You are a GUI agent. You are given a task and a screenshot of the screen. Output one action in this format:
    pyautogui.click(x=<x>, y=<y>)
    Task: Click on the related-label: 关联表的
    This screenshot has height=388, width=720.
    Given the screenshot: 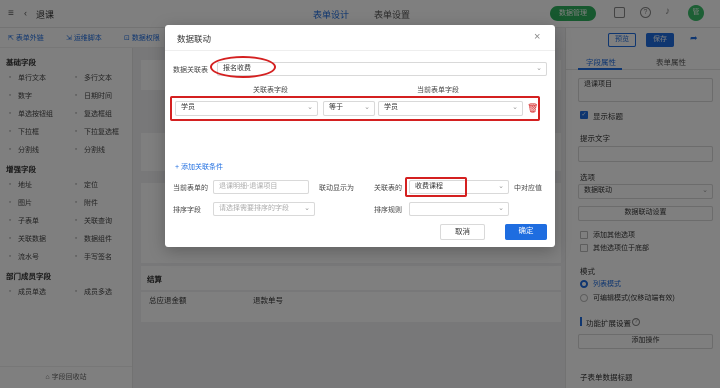 What is the action you would take?
    pyautogui.click(x=388, y=188)
    